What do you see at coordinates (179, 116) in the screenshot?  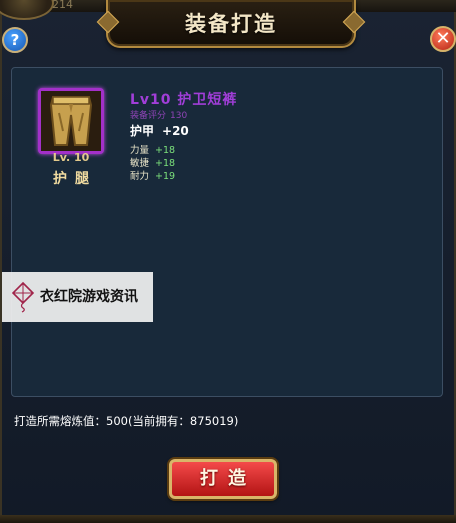 I see `score-value: 130` at bounding box center [179, 116].